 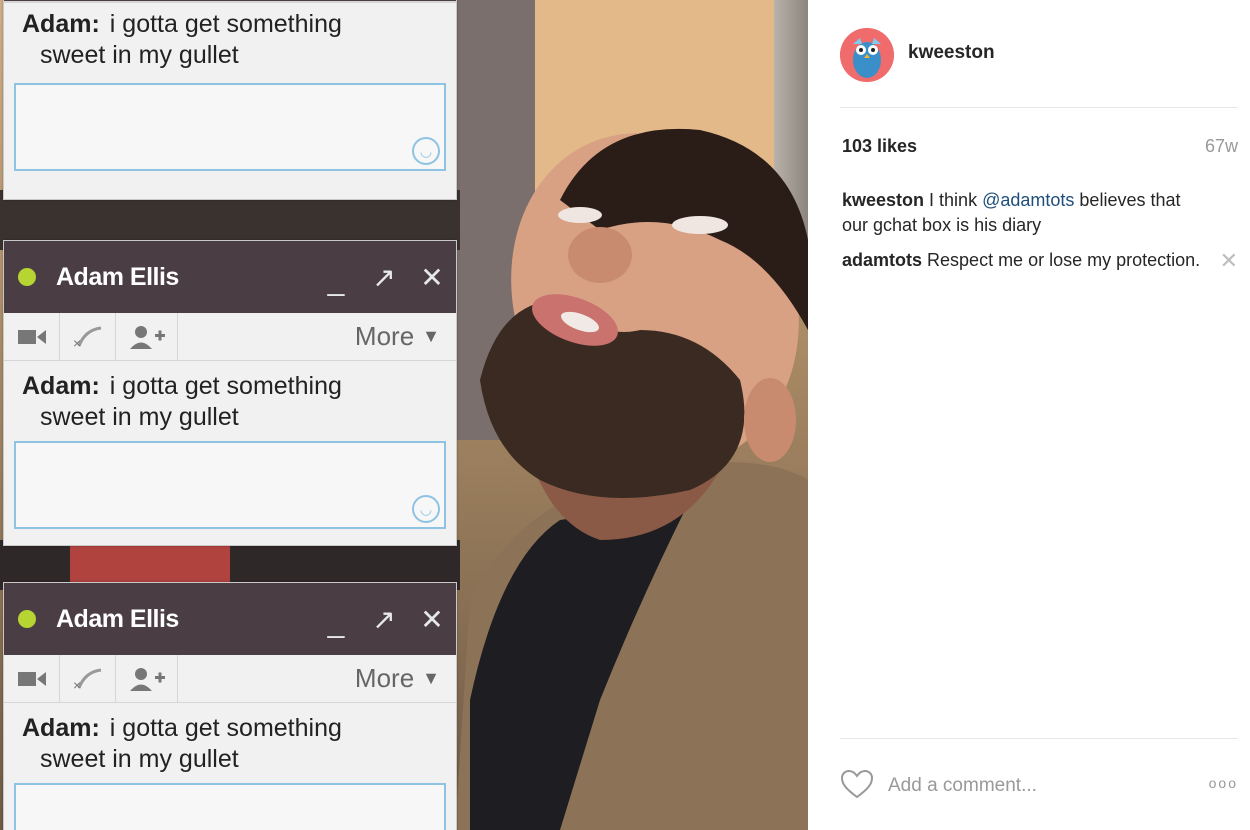 I want to click on user-mention-link: @adamtots, so click(x=1028, y=200).